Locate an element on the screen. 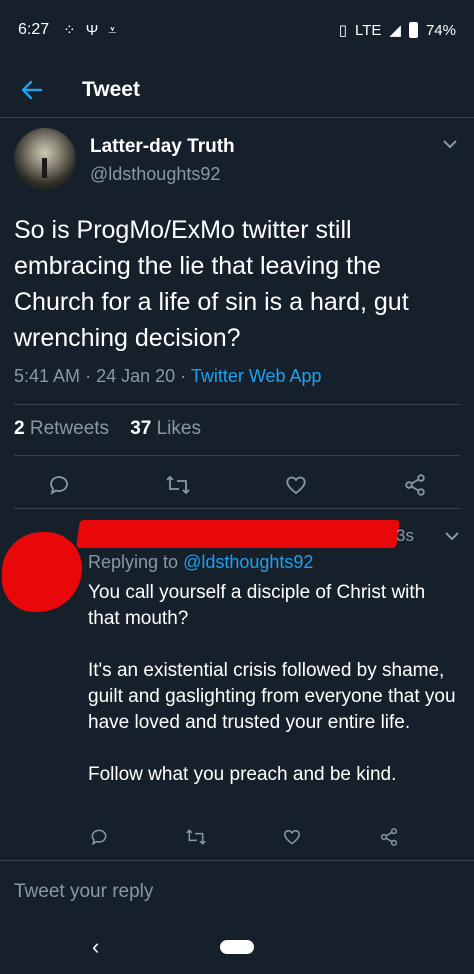  status-right: ▯ LTE ◢ 74% is located at coordinates (397, 30).